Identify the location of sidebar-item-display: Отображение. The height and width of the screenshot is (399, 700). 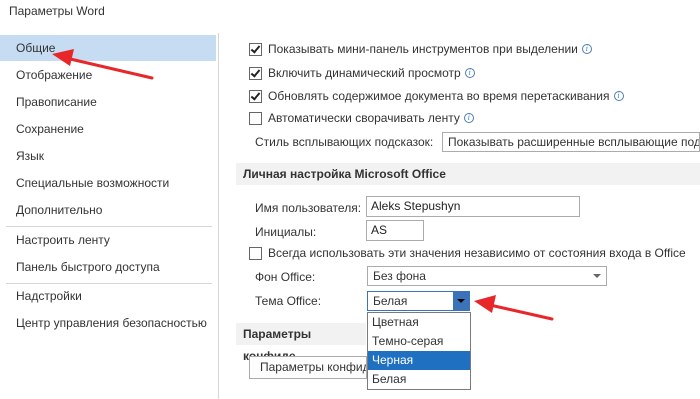
(108, 75).